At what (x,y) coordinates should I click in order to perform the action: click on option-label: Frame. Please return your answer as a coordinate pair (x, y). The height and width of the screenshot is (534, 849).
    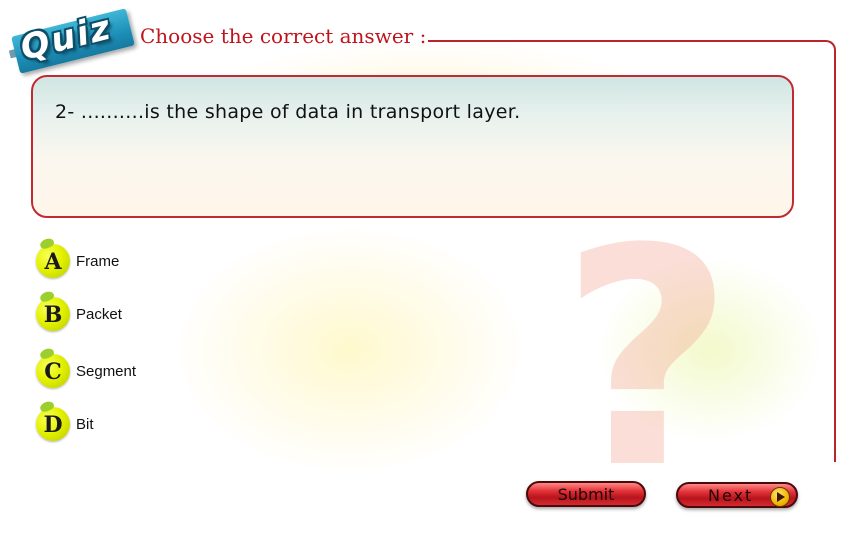
    Looking at the image, I should click on (98, 261).